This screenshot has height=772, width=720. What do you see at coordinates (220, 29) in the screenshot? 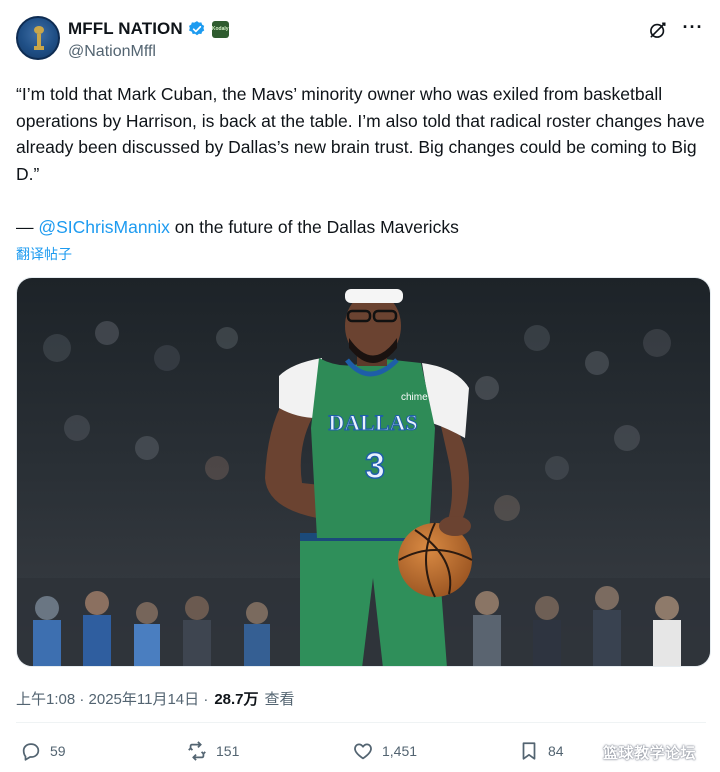
I see `affiliate-badge: Kodaly` at bounding box center [220, 29].